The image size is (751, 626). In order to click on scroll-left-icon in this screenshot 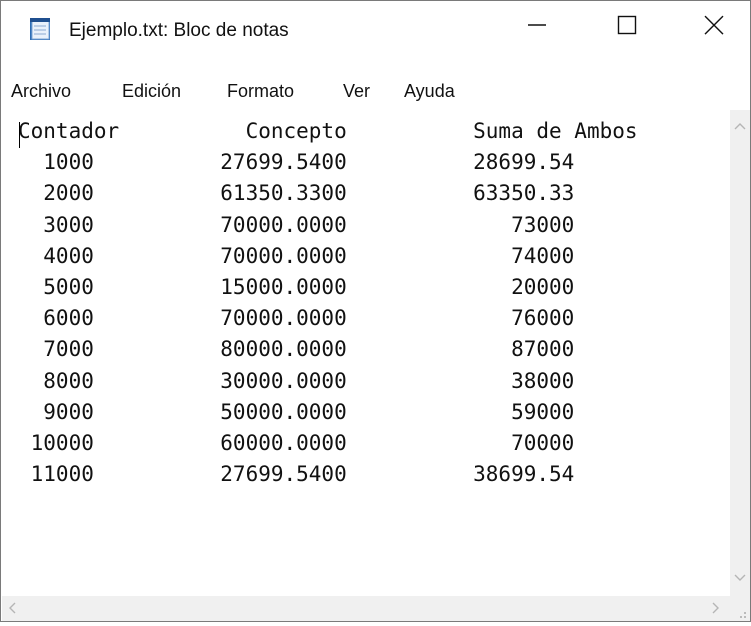, I will do `click(12, 609)`.